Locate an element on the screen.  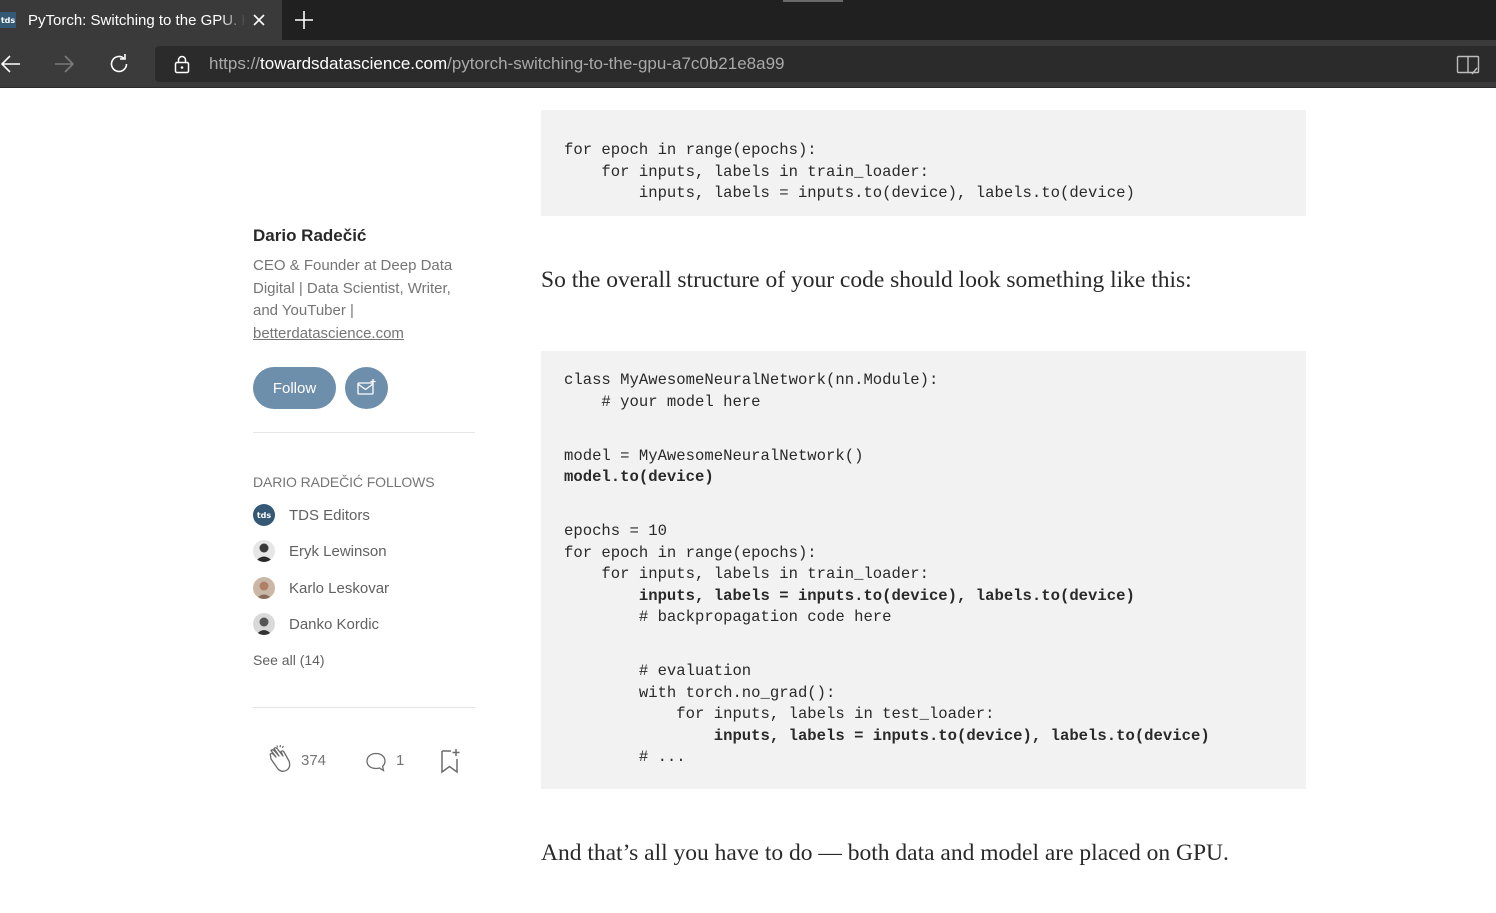
code-line: for inputs, labels in test_loader: is located at coordinates (779, 714).